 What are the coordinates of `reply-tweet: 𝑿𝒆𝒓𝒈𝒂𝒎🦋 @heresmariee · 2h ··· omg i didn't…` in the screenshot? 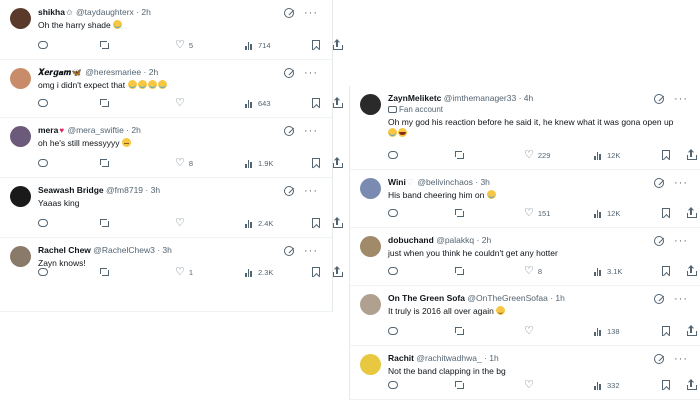 It's located at (171, 89).